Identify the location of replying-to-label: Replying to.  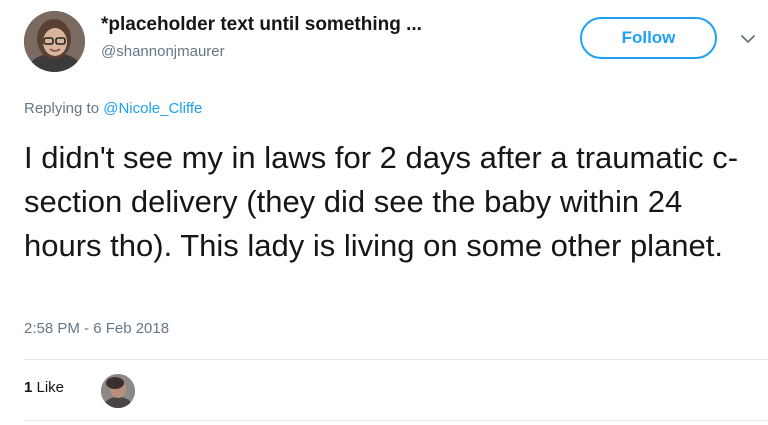
(64, 108).